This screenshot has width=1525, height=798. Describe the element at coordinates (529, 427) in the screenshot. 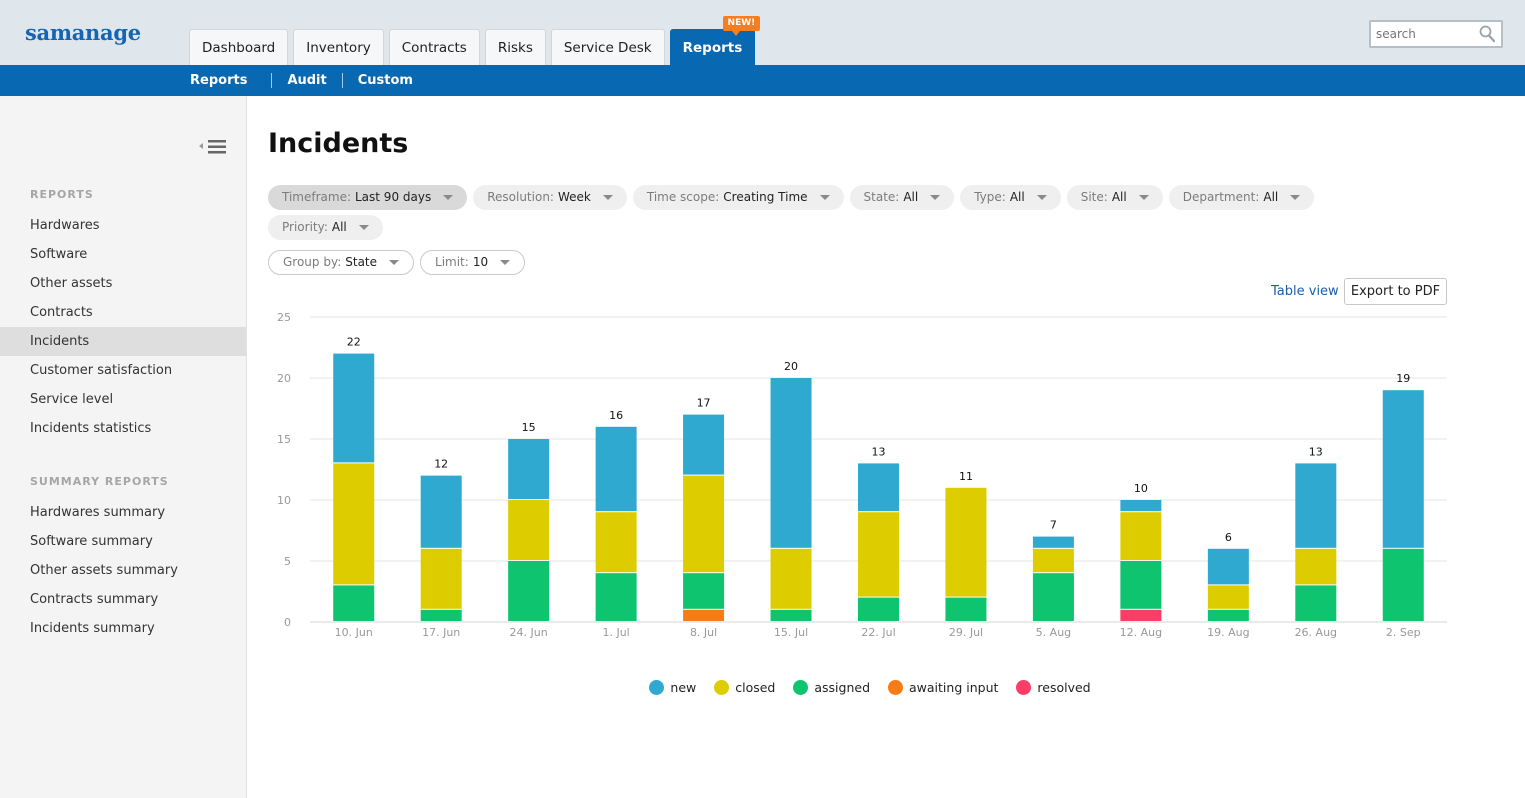

I see `bar-total-label: 15` at that location.